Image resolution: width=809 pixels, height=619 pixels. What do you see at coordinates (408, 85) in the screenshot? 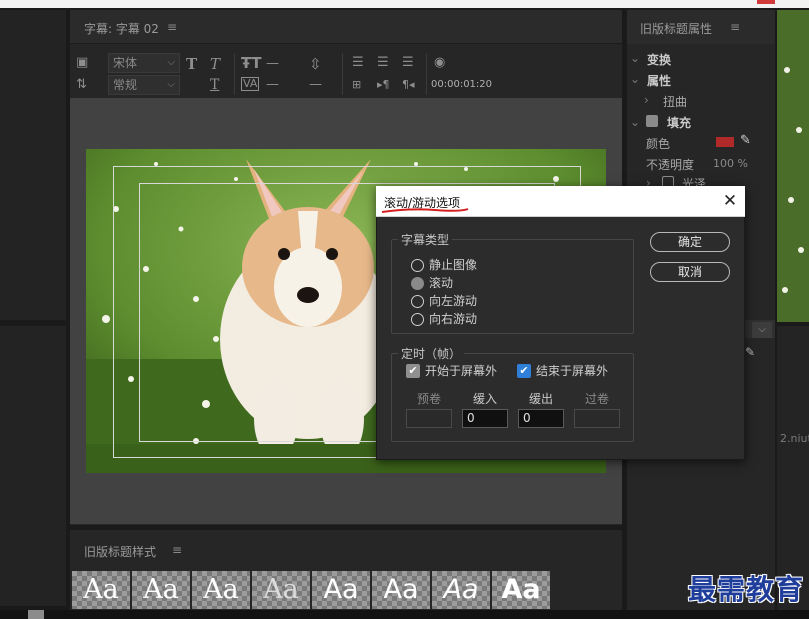
I see `paragraph-icon: ¶◂` at bounding box center [408, 85].